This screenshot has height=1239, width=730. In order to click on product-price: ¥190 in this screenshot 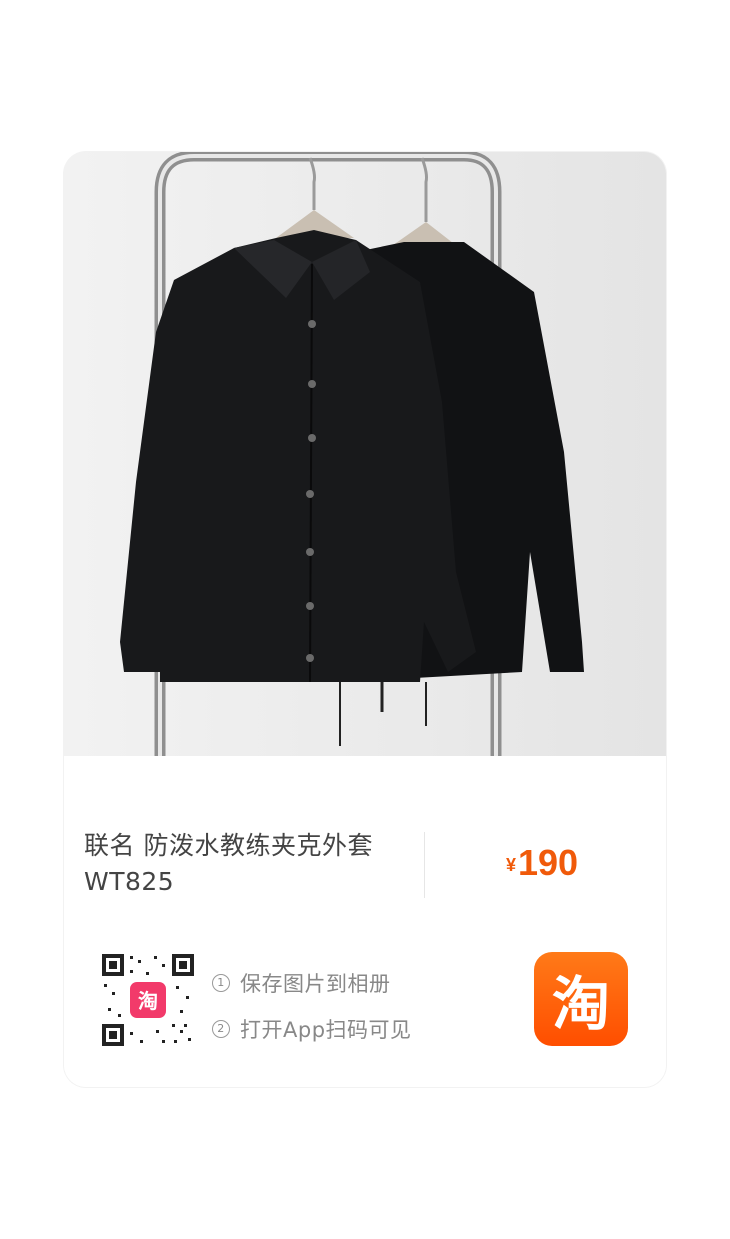, I will do `click(542, 863)`.